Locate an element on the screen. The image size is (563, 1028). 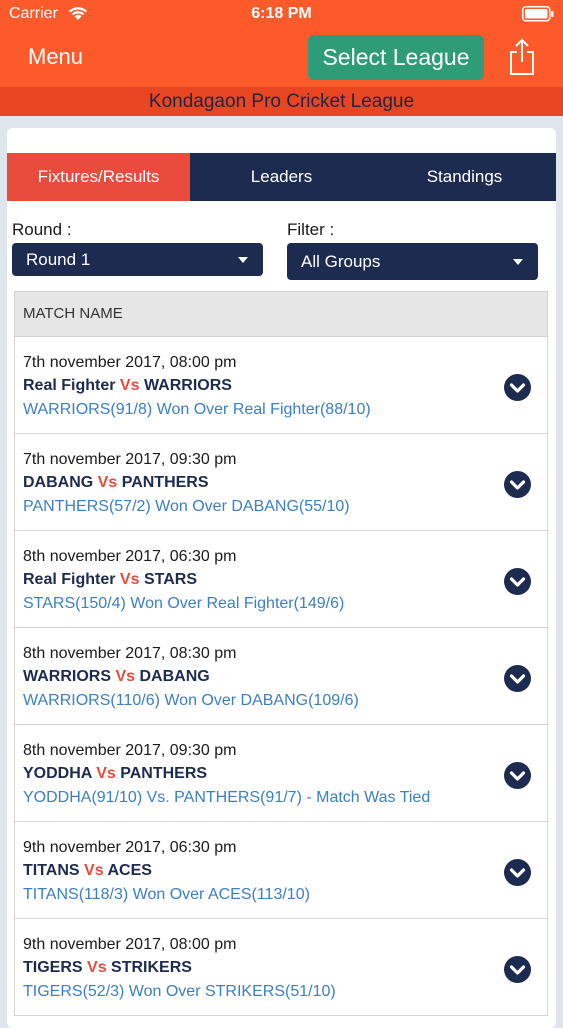
share-icon is located at coordinates (522, 57).